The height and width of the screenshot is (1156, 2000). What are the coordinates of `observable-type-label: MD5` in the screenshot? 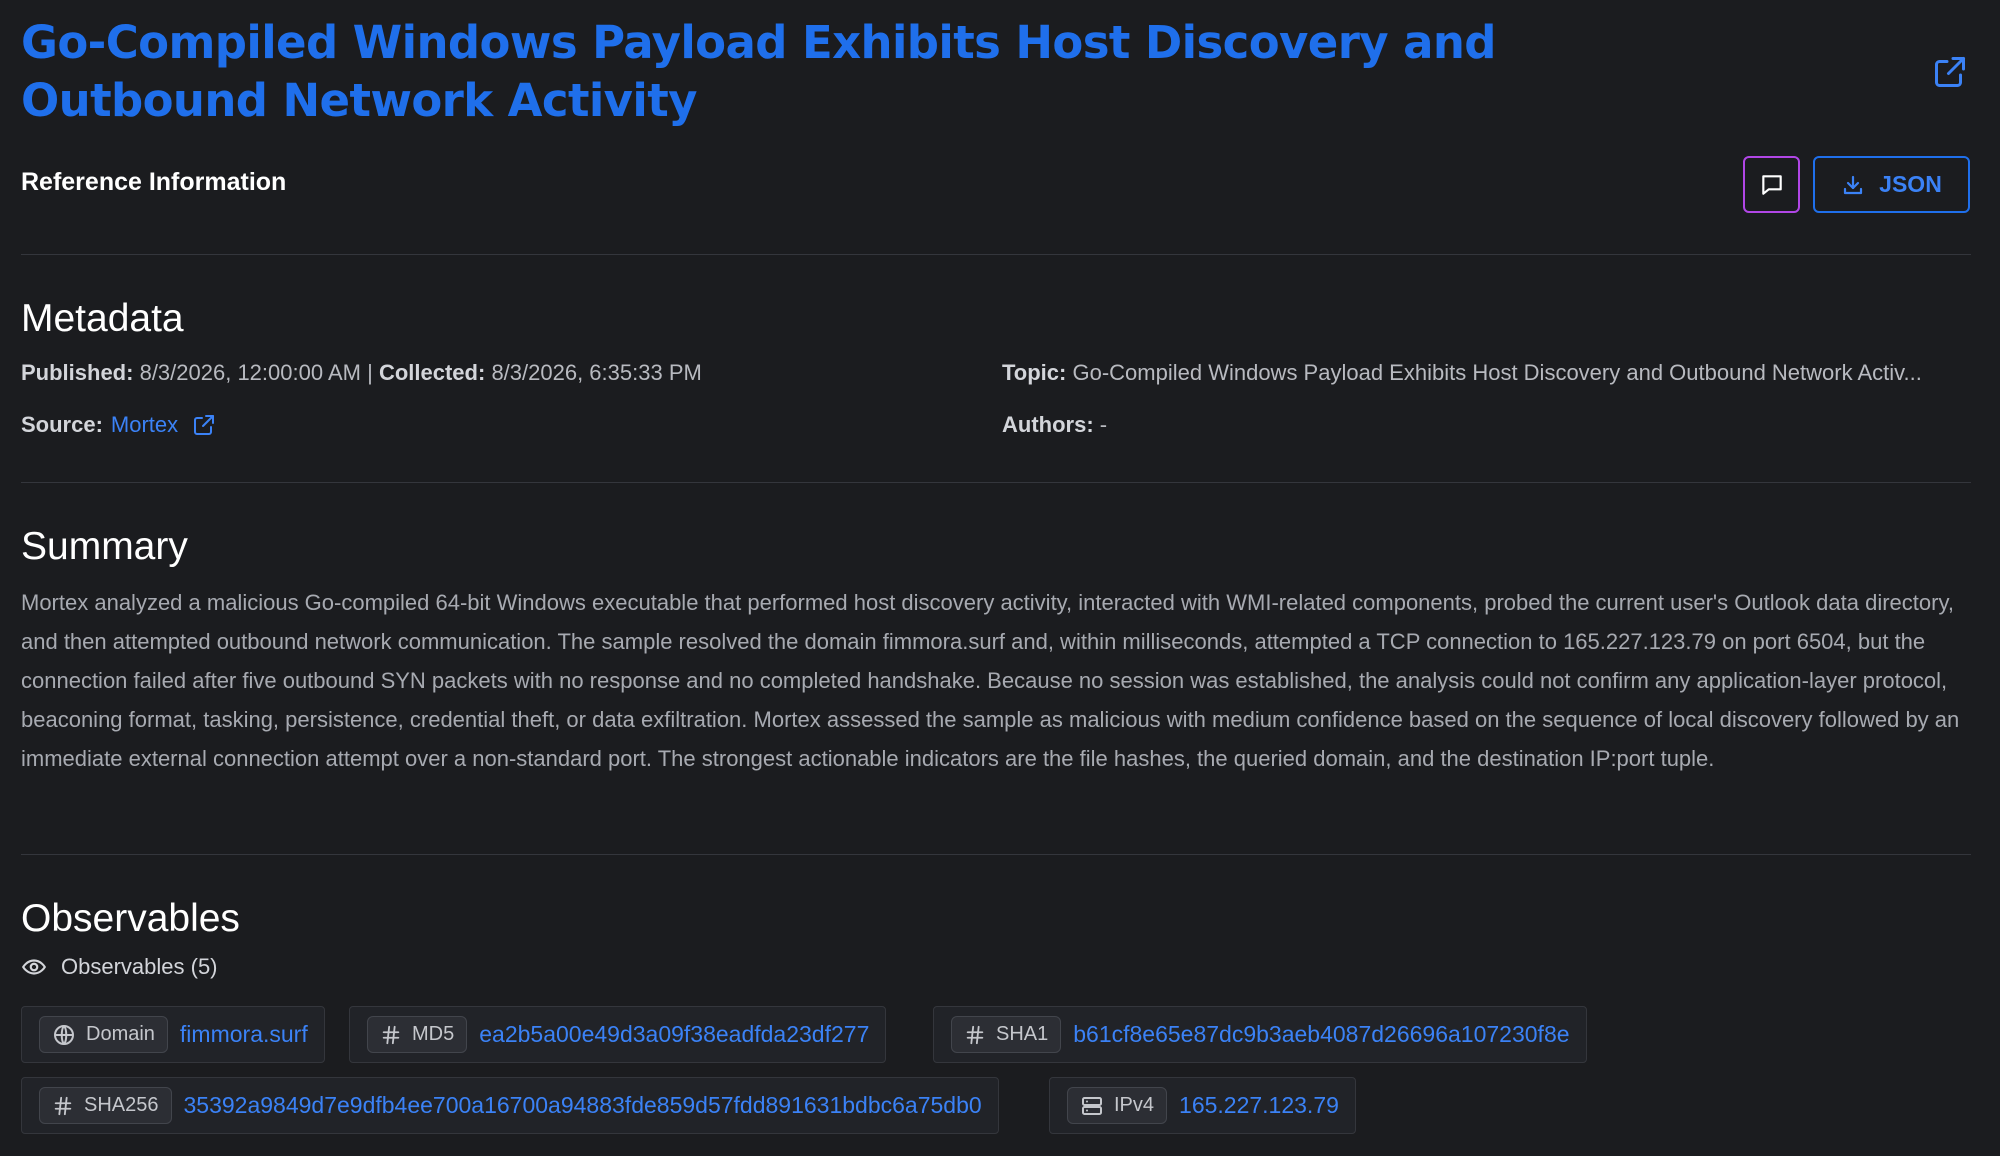 It's located at (433, 1034).